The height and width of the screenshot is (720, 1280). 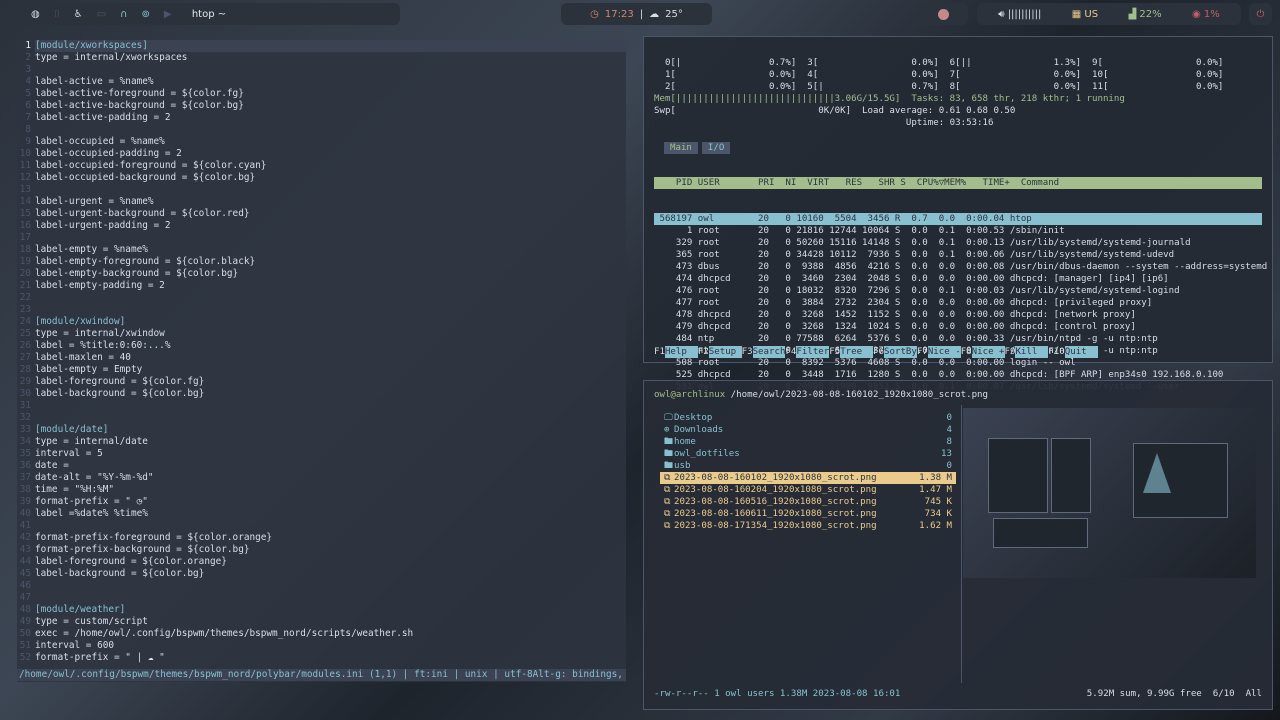 What do you see at coordinates (330, 610) in the screenshot?
I see `line-text: [module/weather]` at bounding box center [330, 610].